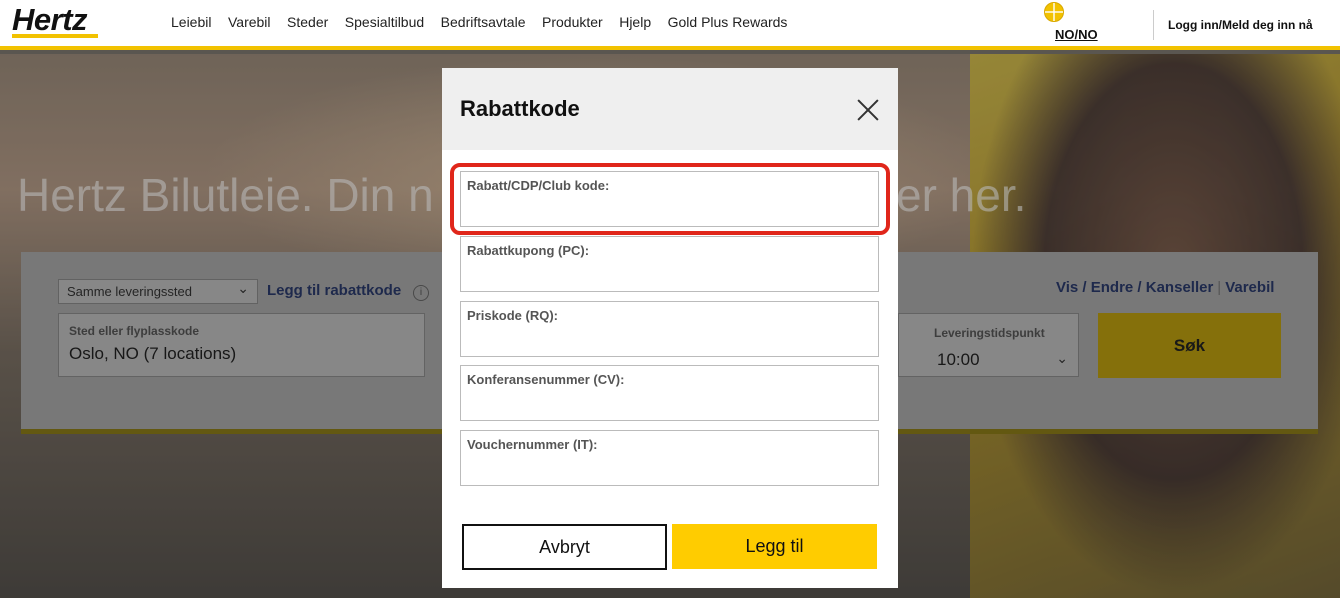 The height and width of the screenshot is (598, 1340). I want to click on modal-title: Rabattkode, so click(520, 108).